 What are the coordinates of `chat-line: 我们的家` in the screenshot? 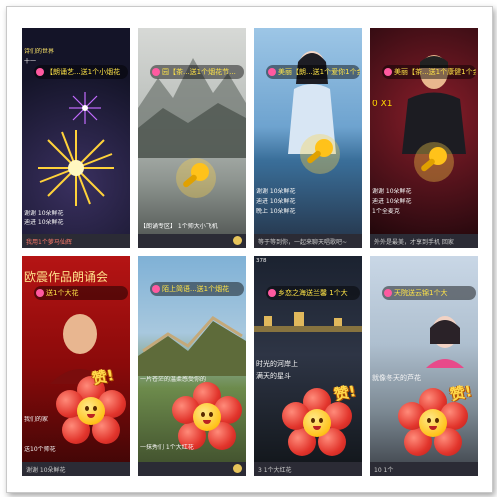 It's located at (36, 419).